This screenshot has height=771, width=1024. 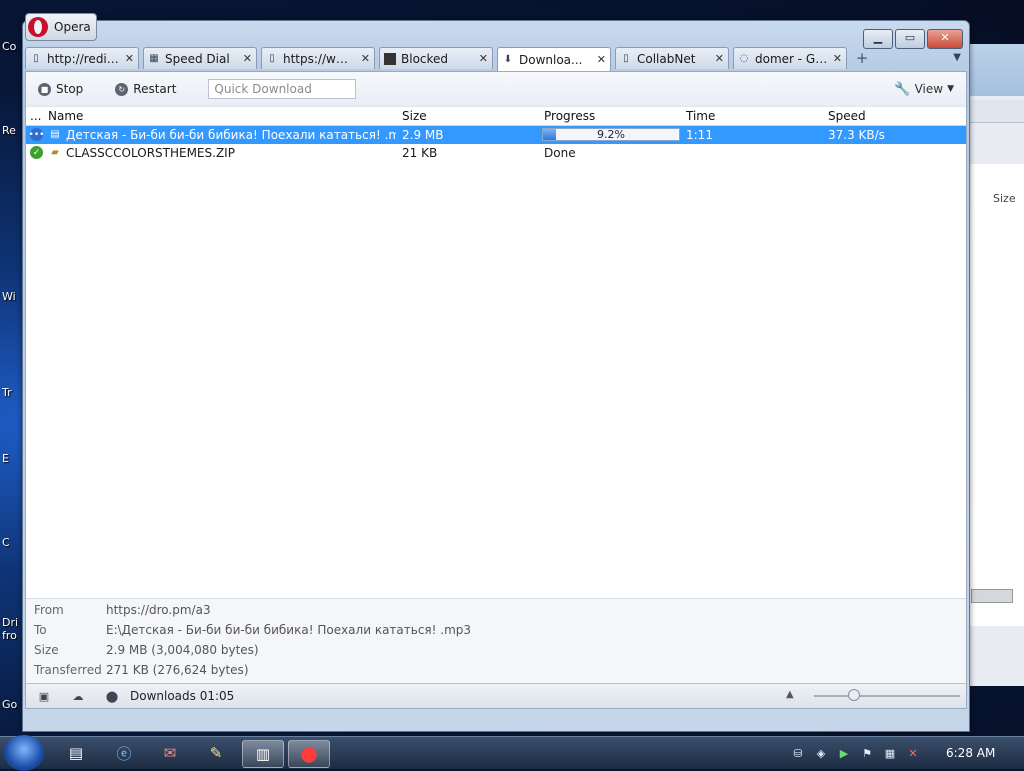 I want to click on detail-size-value: 2.9 MB (3,004,080 bytes), so click(x=182, y=650).